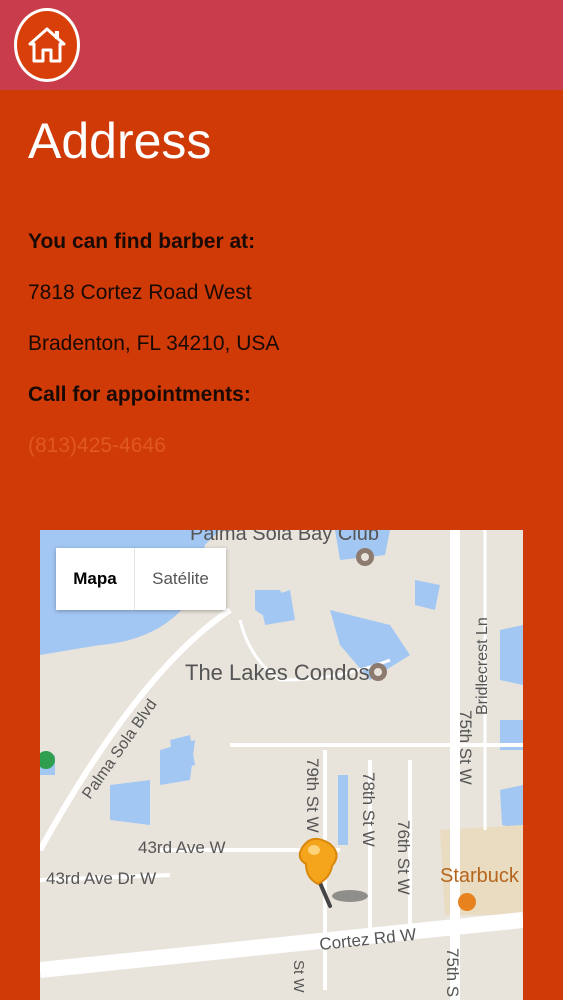 Image resolution: width=563 pixels, height=1000 pixels. Describe the element at coordinates (403, 857) in the screenshot. I see `map-label-st76: 76th St W` at that location.